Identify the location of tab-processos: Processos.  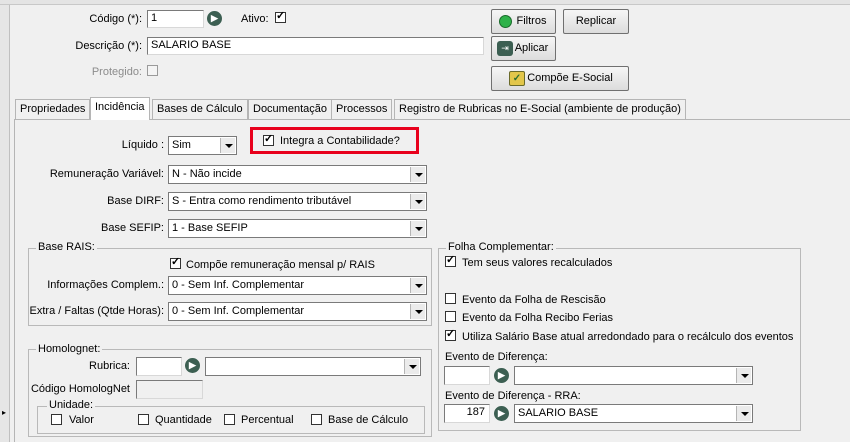
(362, 109).